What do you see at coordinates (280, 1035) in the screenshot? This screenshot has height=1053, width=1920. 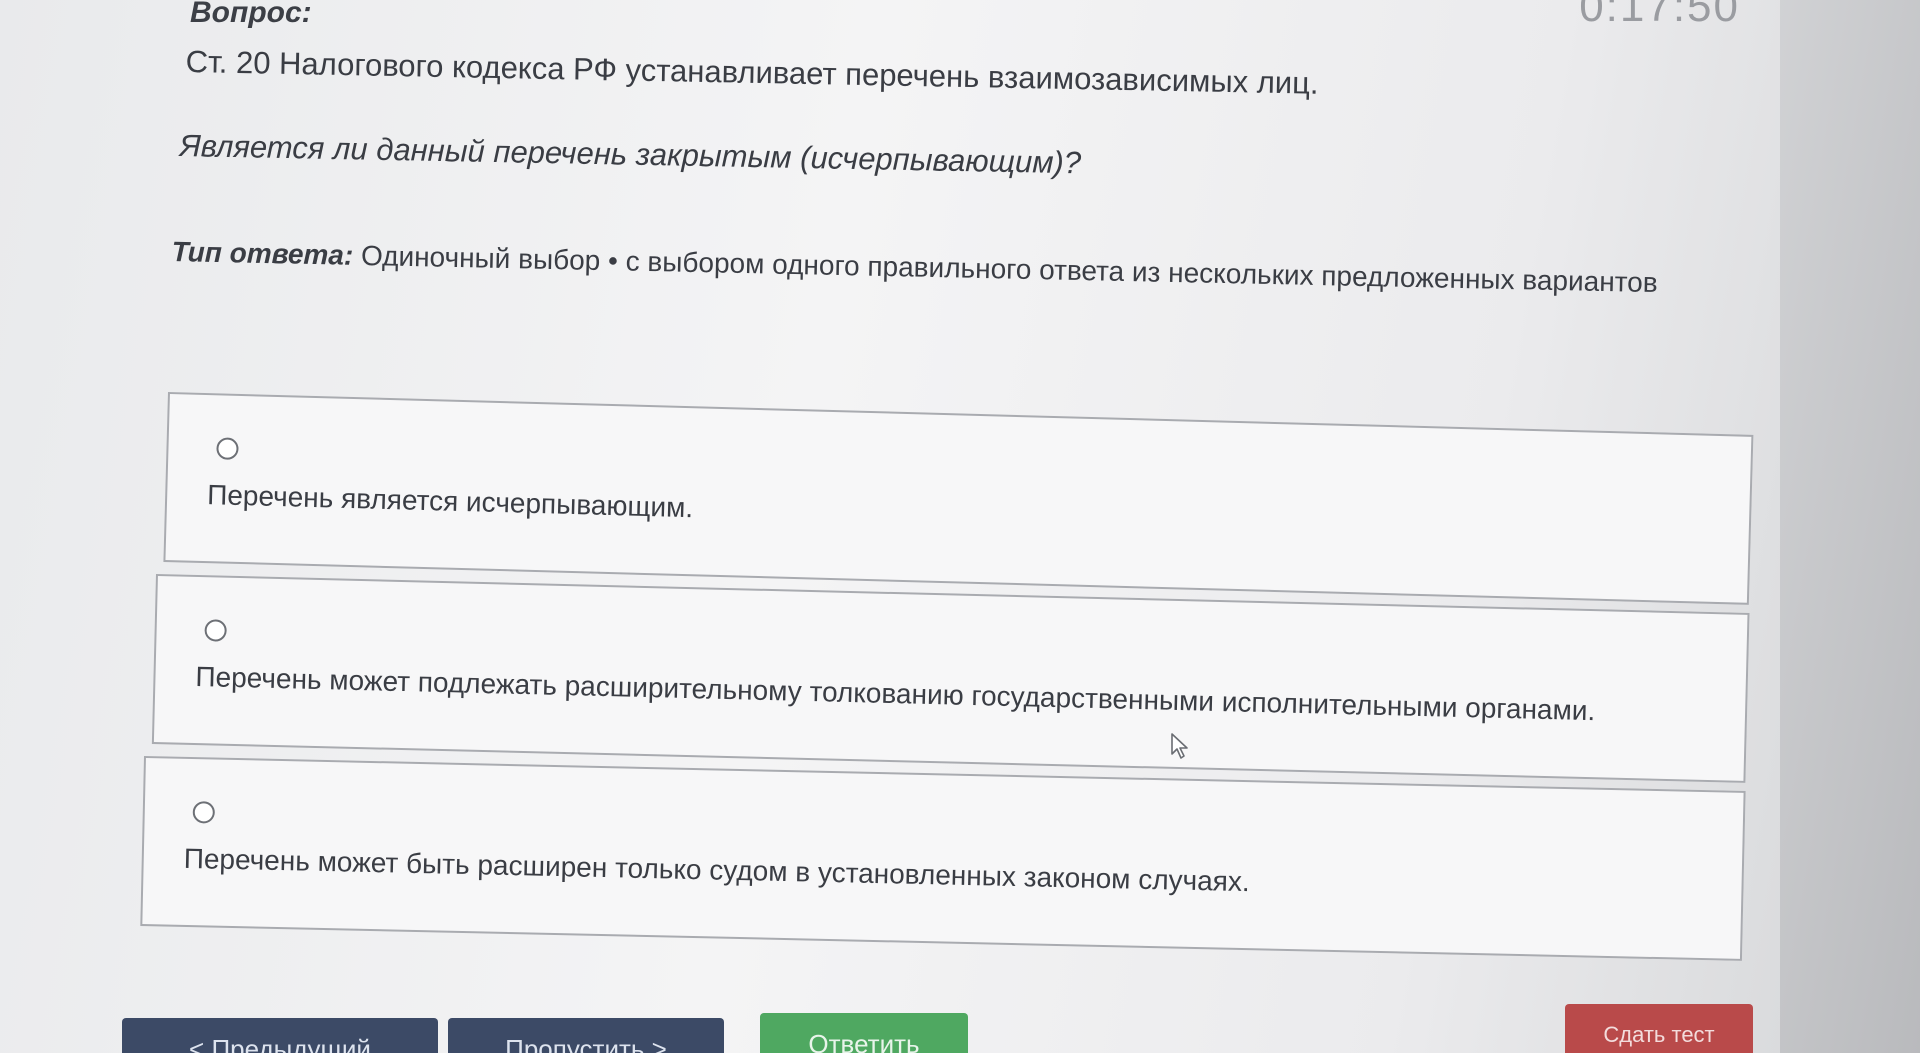 I see `previous-button: < Предыдущий` at bounding box center [280, 1035].